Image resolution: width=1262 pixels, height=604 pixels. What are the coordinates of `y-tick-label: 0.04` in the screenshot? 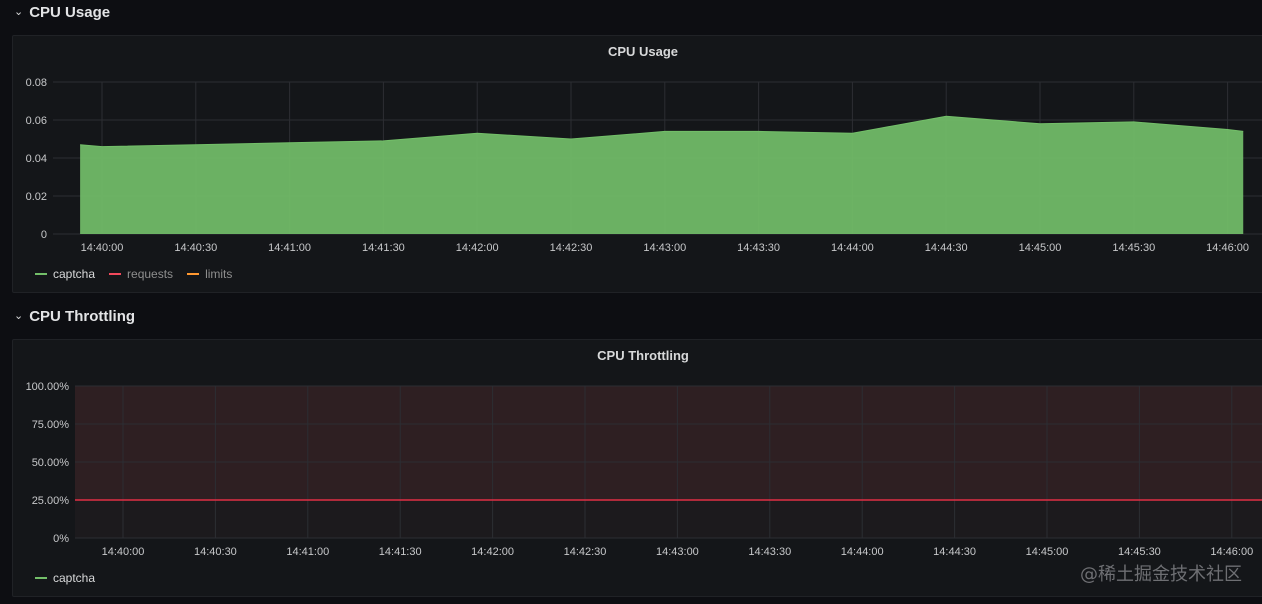 It's located at (36, 159).